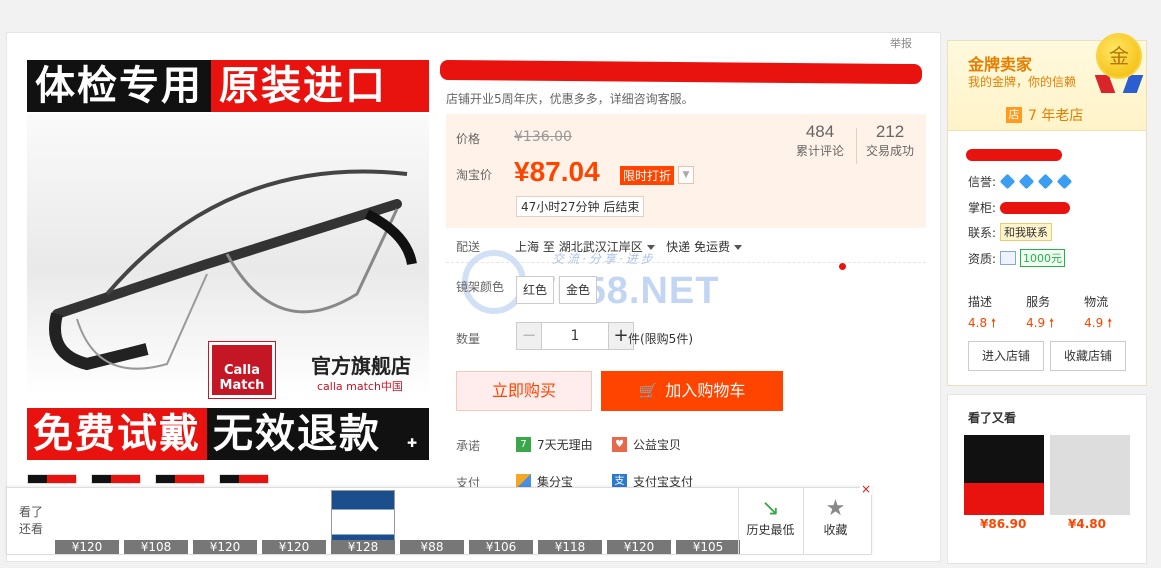 This screenshot has height=568, width=1161. What do you see at coordinates (1038, 302) in the screenshot?
I see `rating-label: 服务` at bounding box center [1038, 302].